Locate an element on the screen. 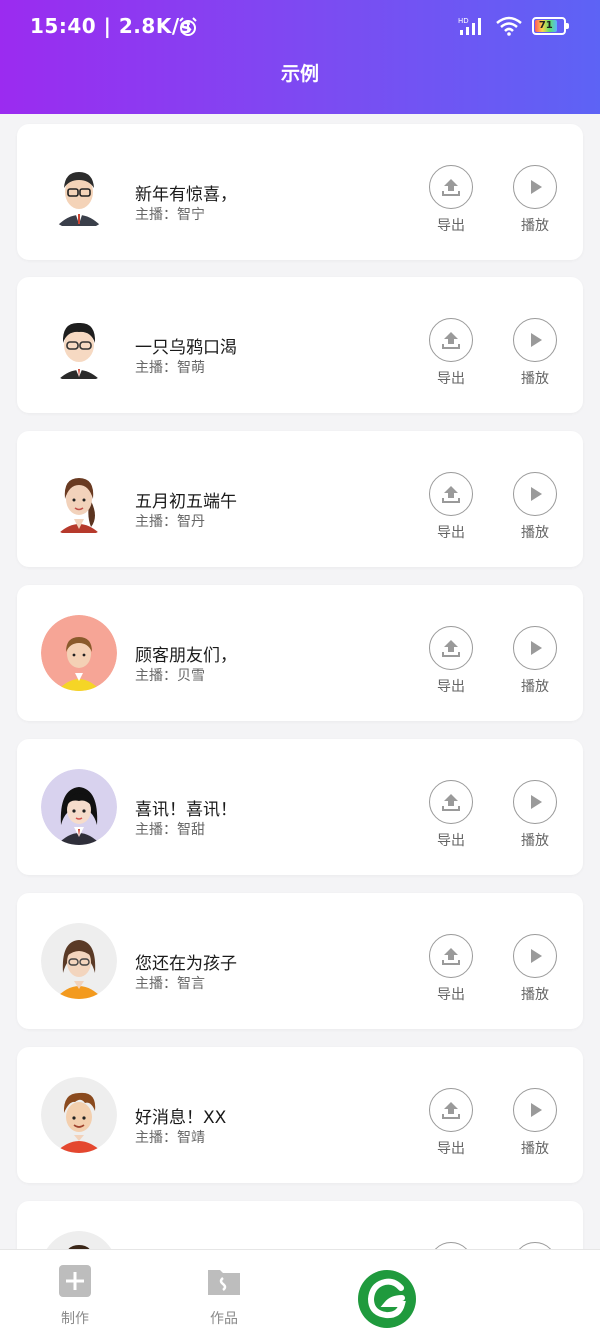  status-time: 15:40 | 2.8K/s is located at coordinates (111, 26).